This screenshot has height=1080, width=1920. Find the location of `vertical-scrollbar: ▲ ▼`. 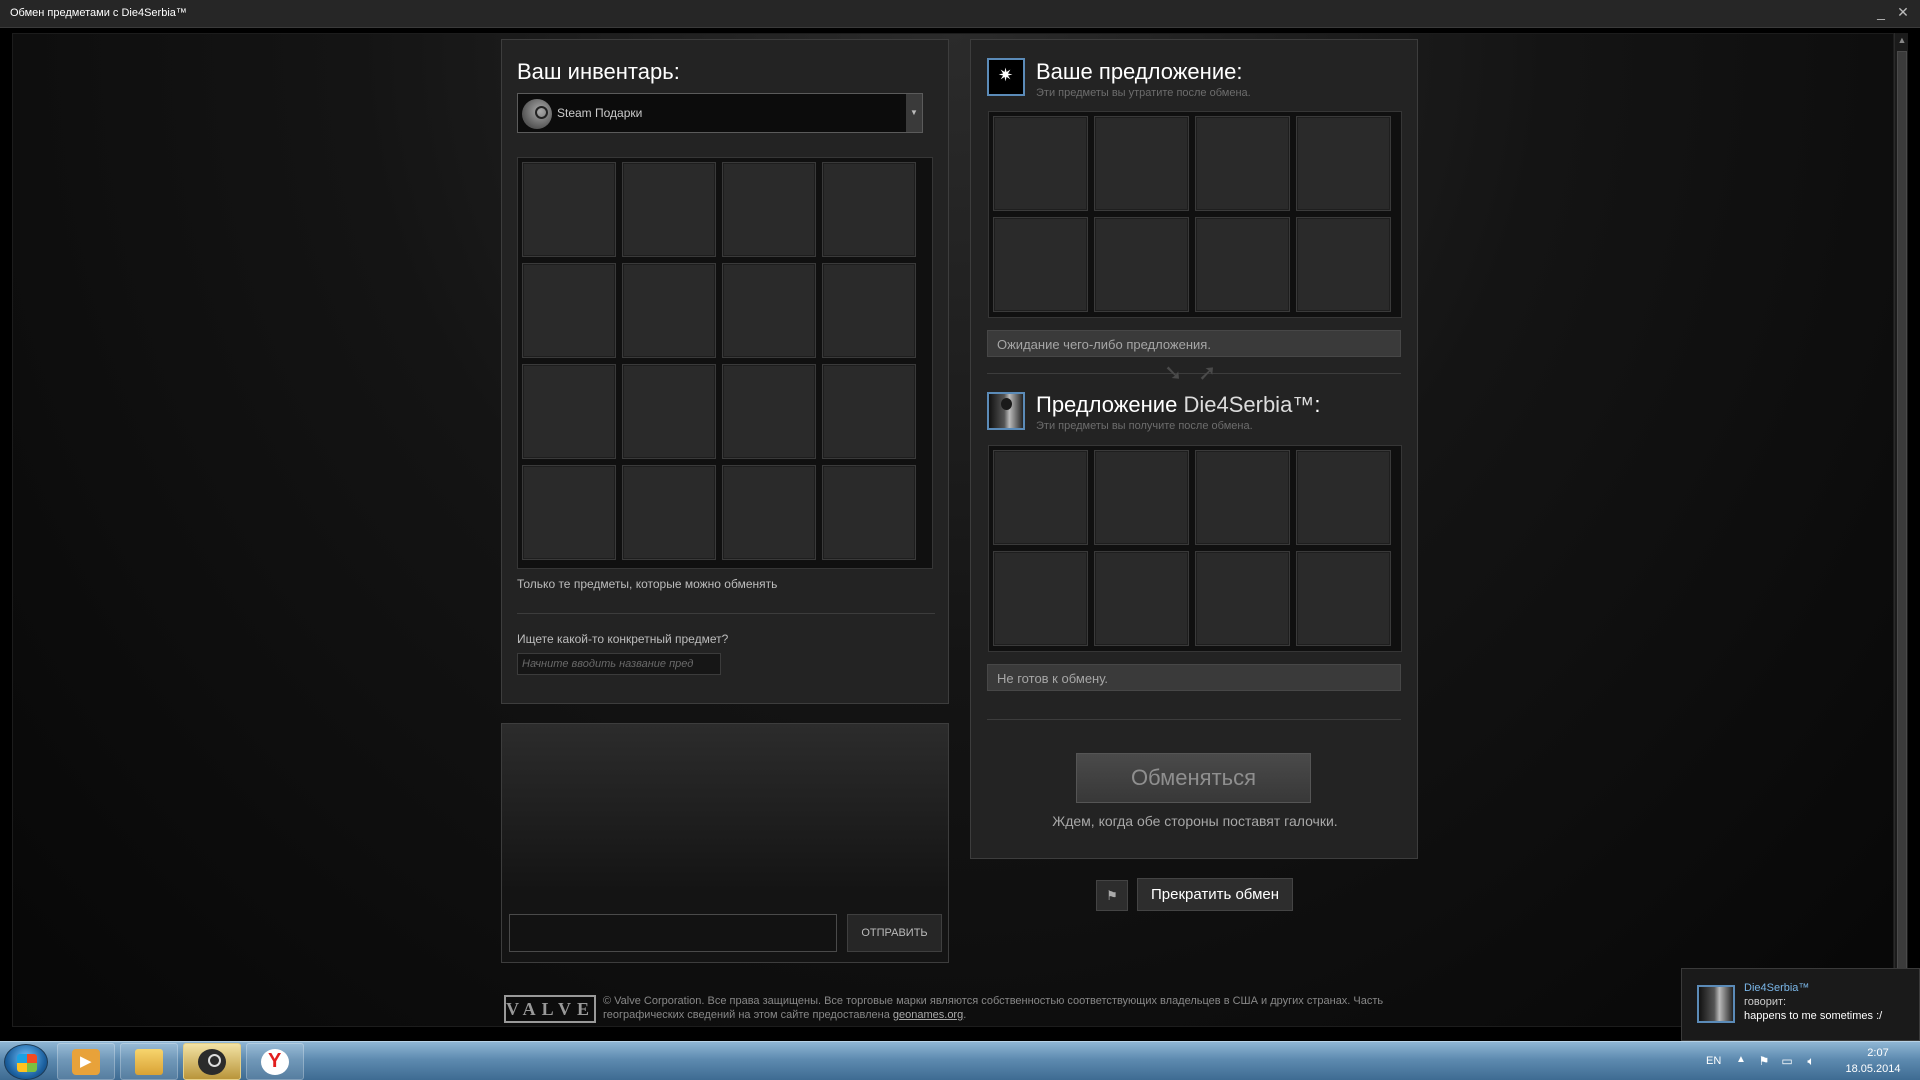

vertical-scrollbar: ▲ ▼ is located at coordinates (1901, 530).